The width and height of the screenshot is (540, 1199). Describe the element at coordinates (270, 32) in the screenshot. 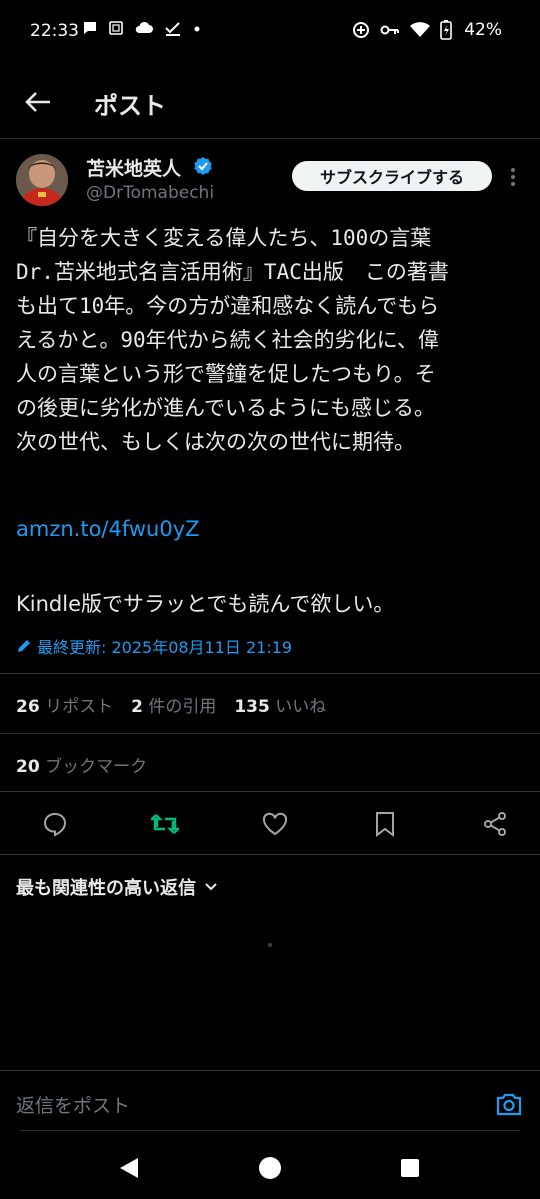

I see `status-bar: 22:33 42%` at that location.